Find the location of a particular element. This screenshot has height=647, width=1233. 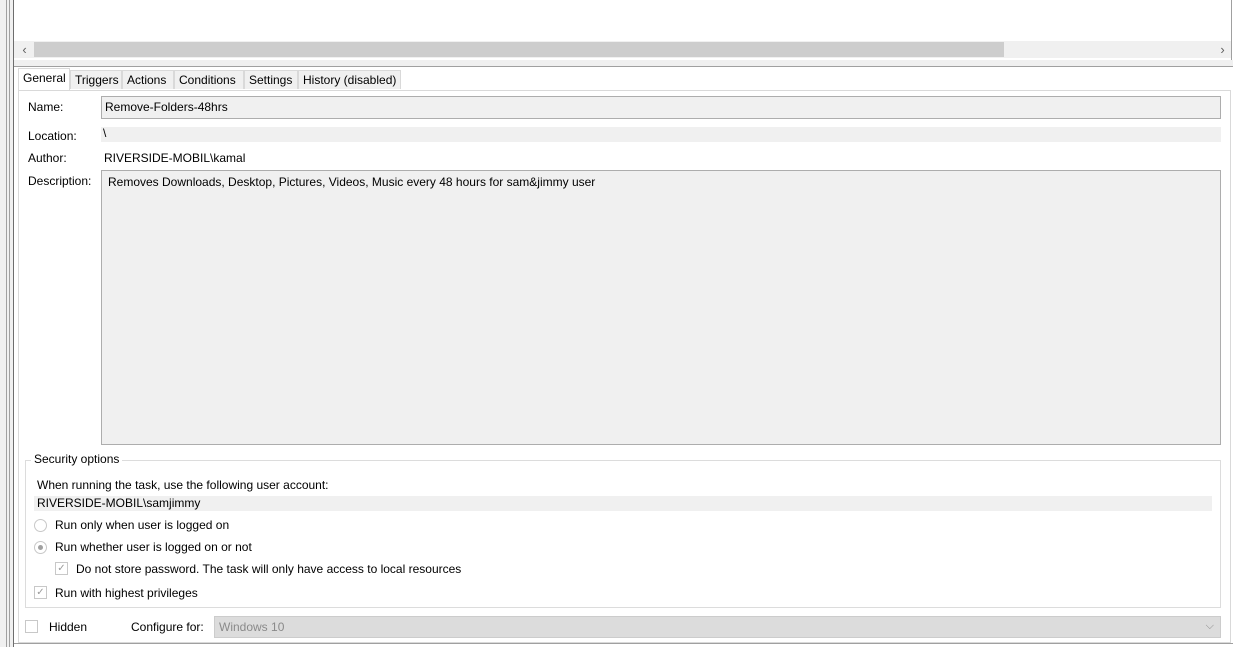

description-label: Description: is located at coordinates (60, 181).